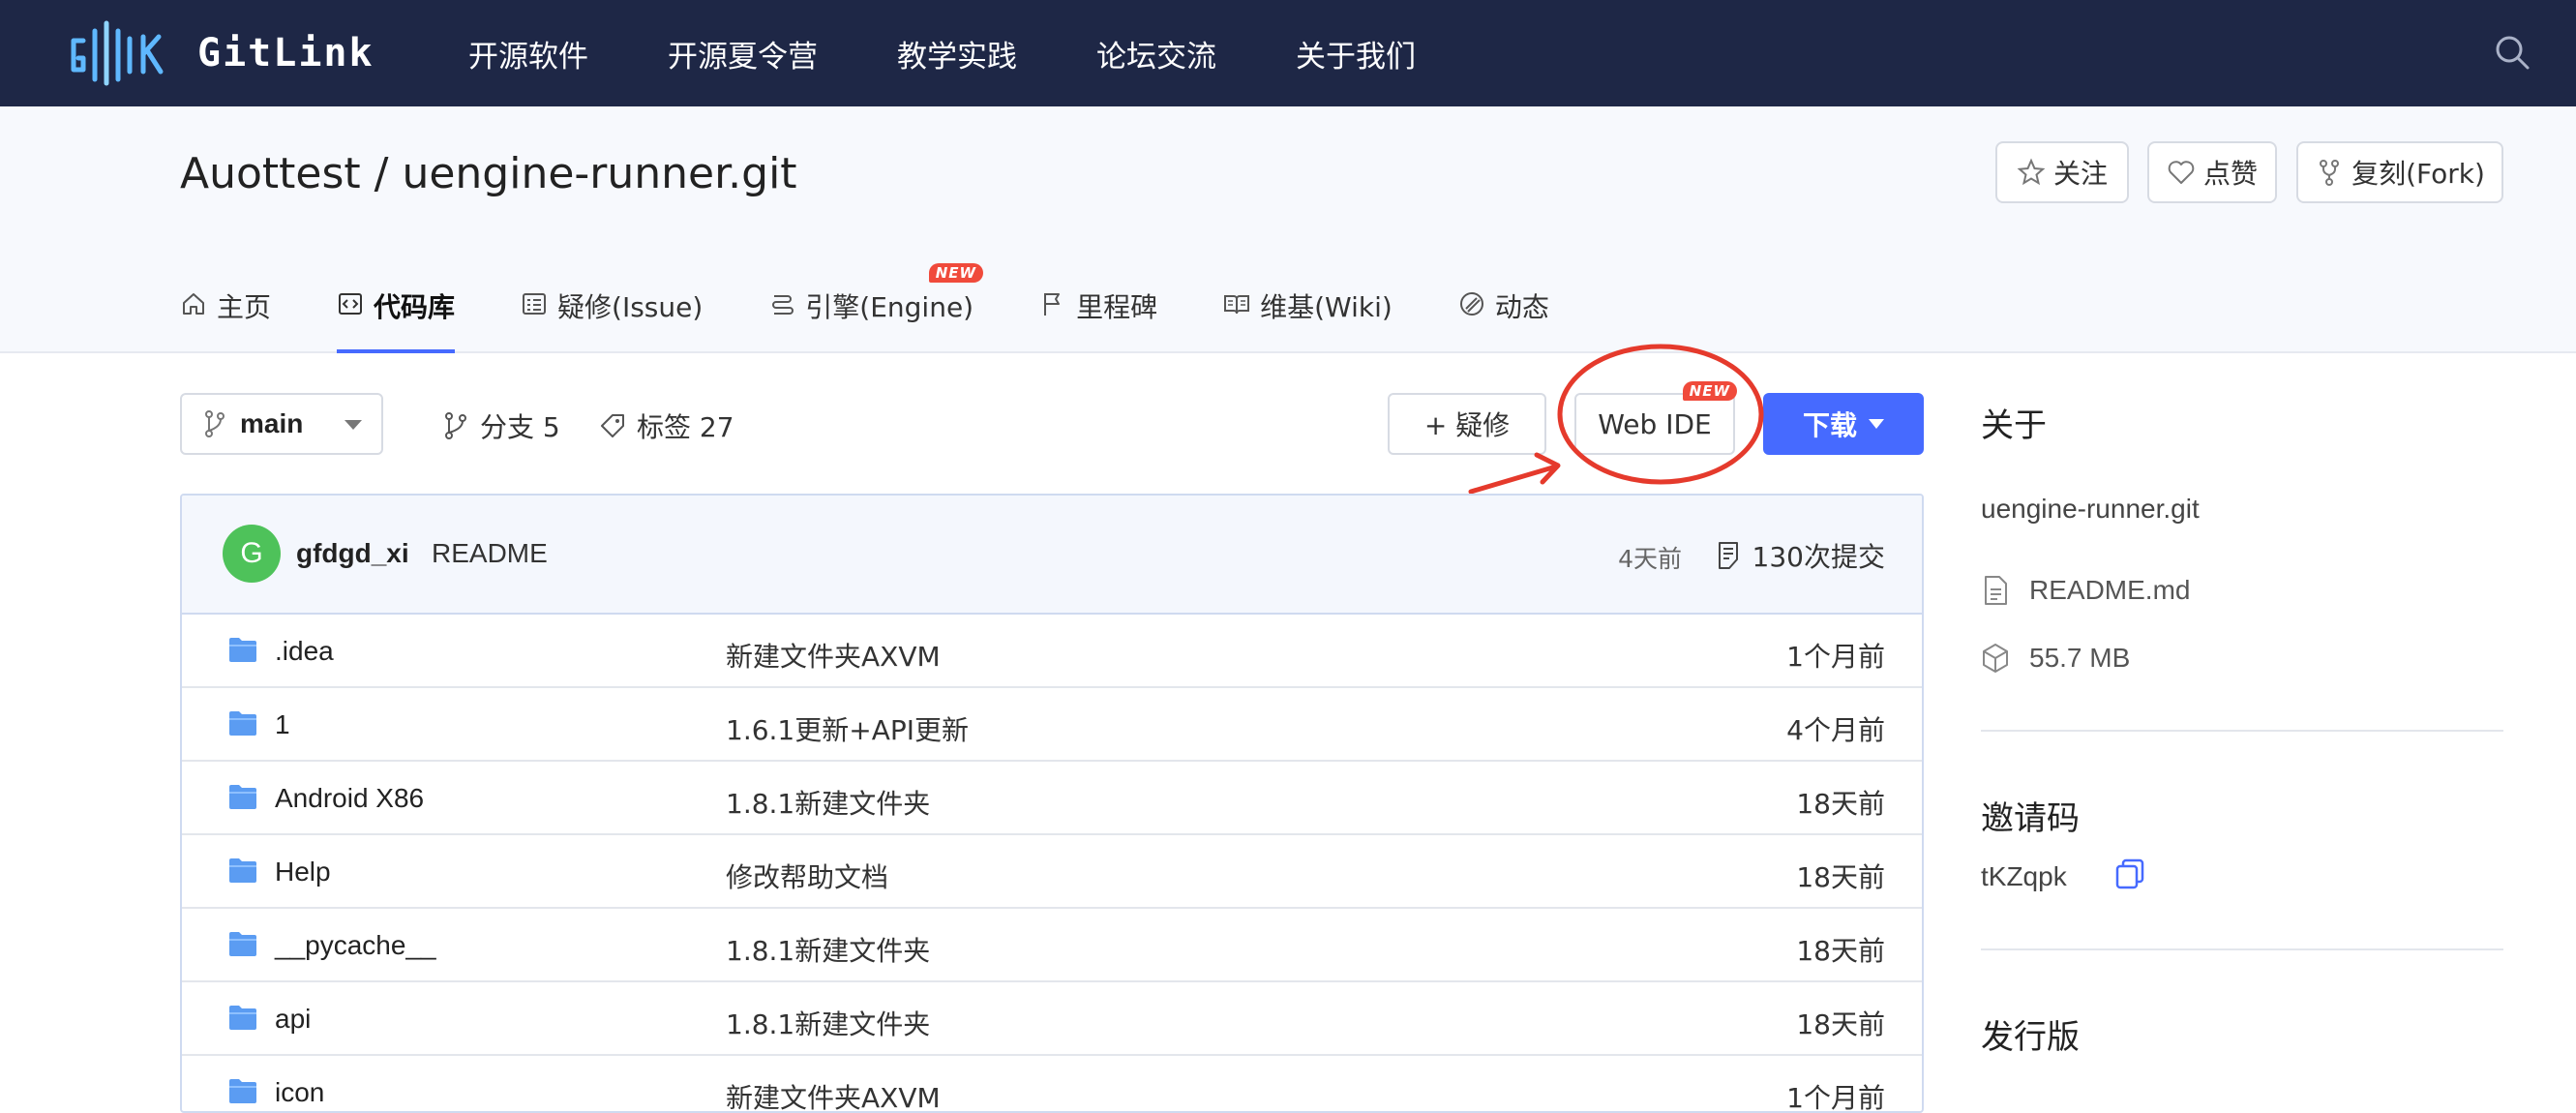  I want to click on nav-item-summer-camp: 开源夏令营, so click(743, 53).